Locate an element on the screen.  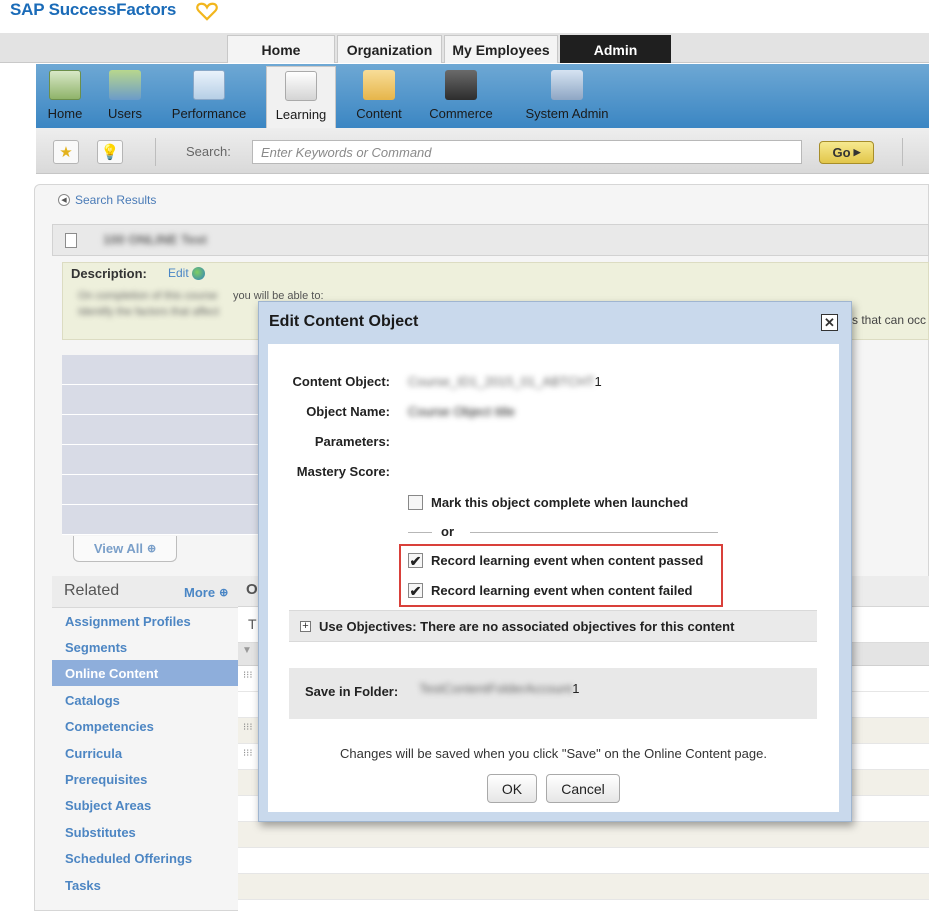
go-button: Go ▶ is located at coordinates (846, 152).